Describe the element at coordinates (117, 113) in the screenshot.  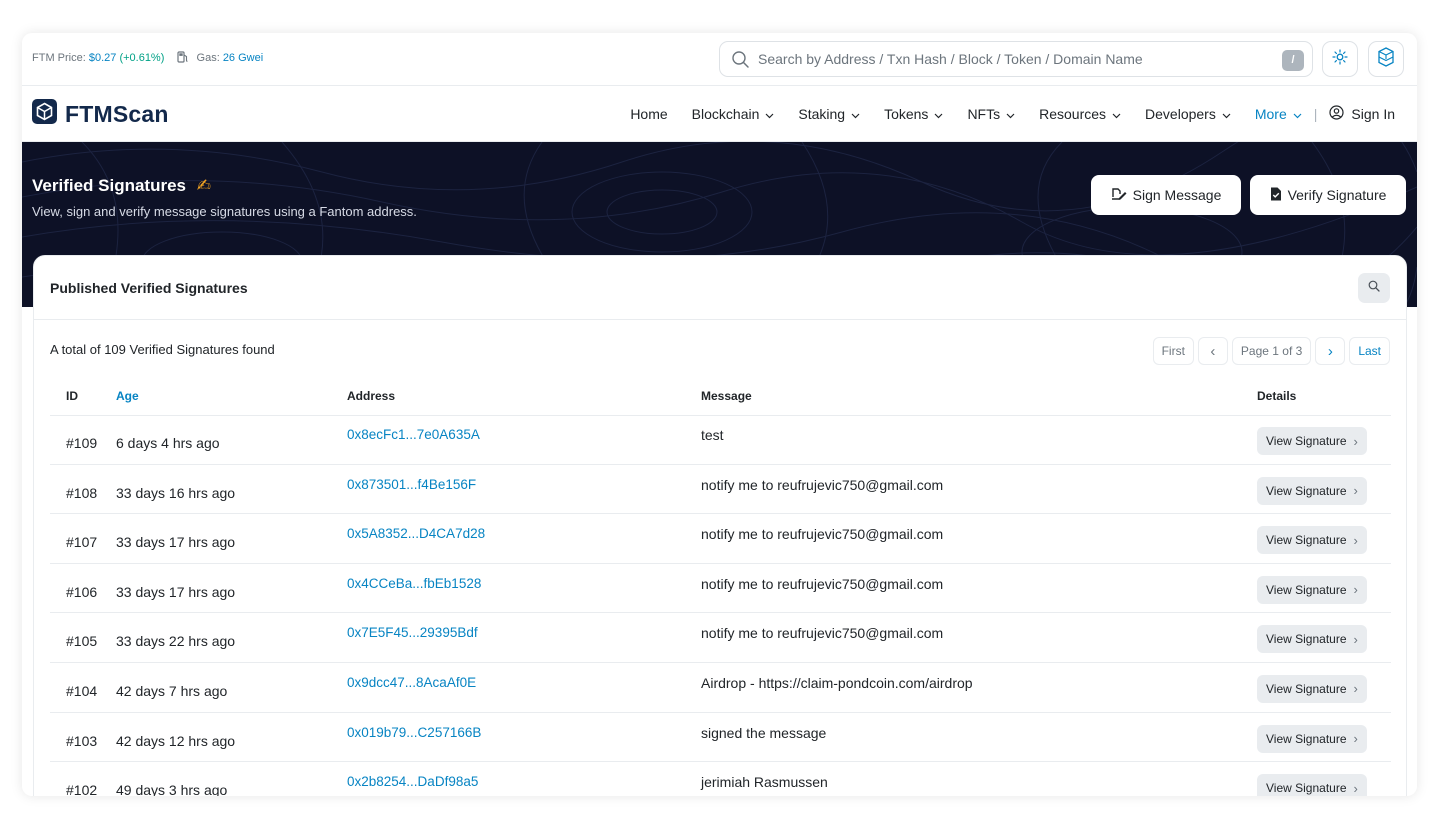
I see `logo-text: FTMScan` at that location.